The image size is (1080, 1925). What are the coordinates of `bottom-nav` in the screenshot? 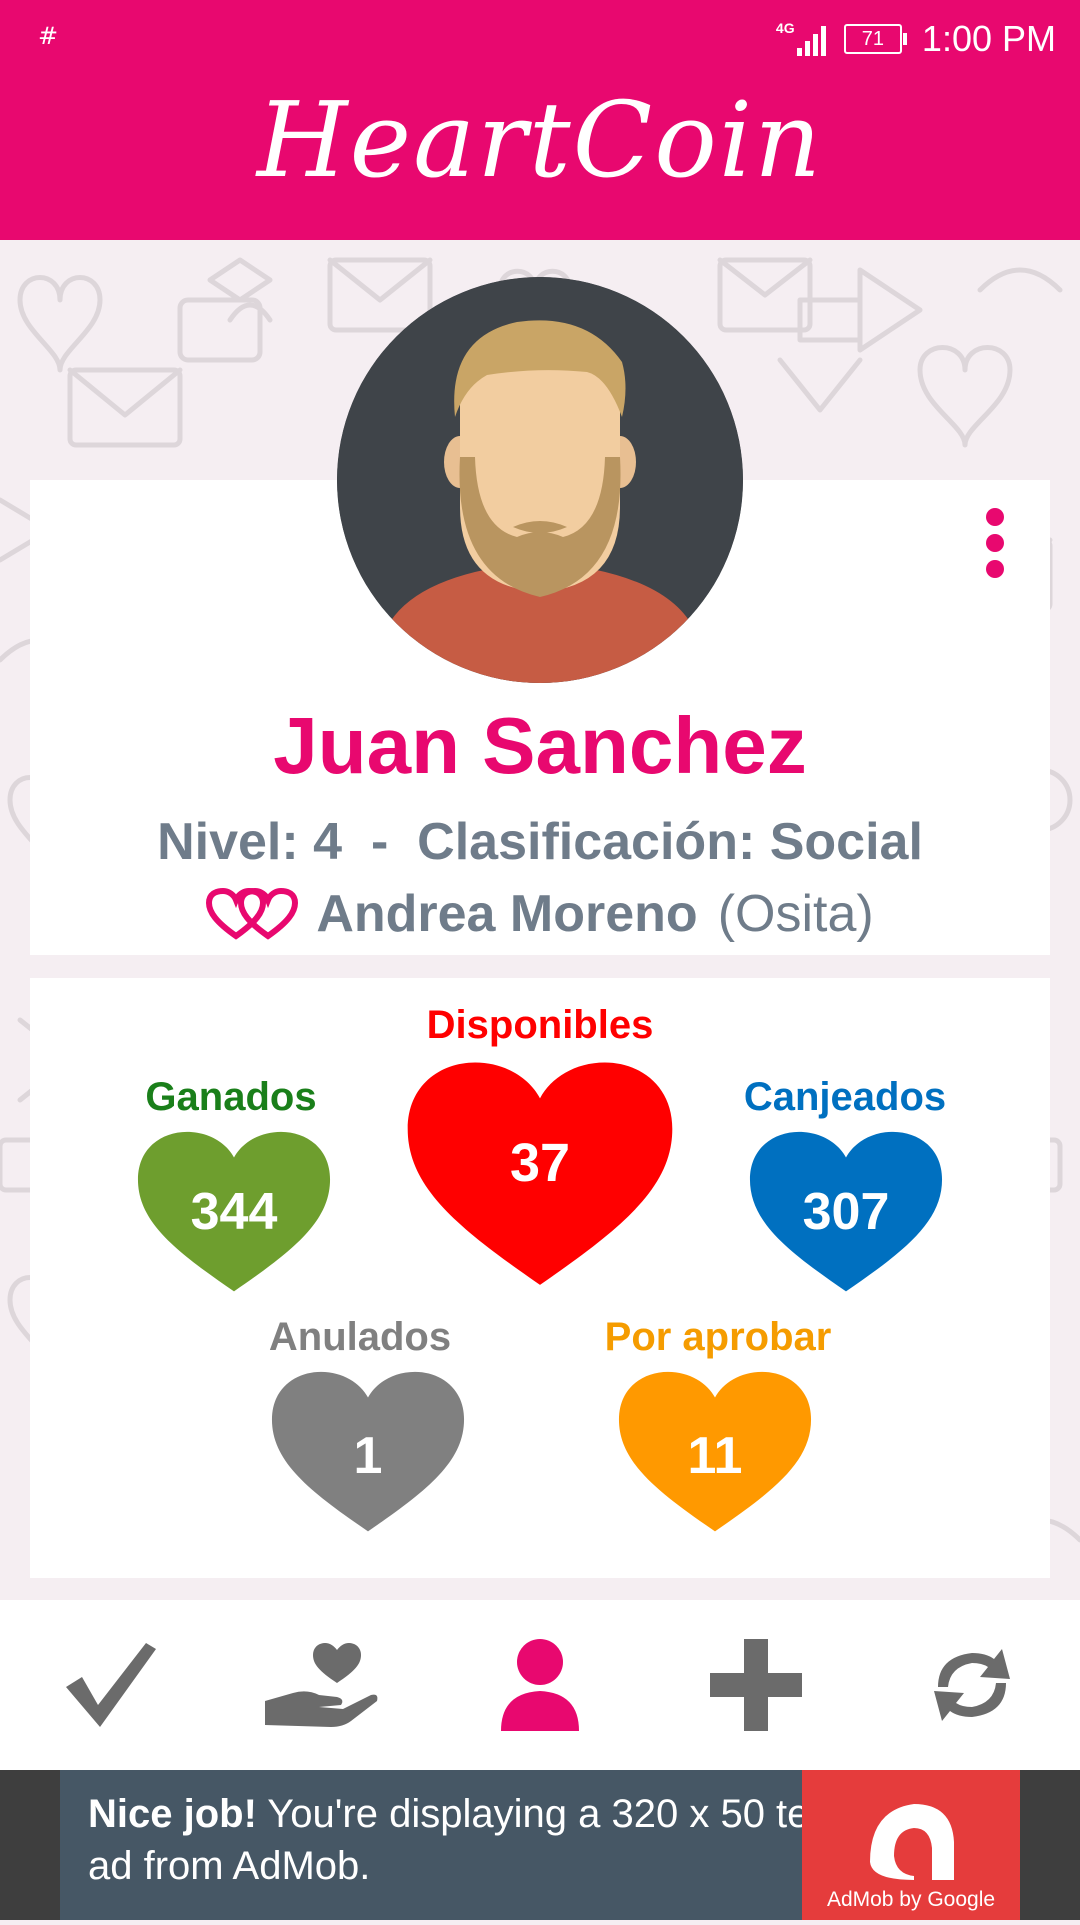 It's located at (540, 1685).